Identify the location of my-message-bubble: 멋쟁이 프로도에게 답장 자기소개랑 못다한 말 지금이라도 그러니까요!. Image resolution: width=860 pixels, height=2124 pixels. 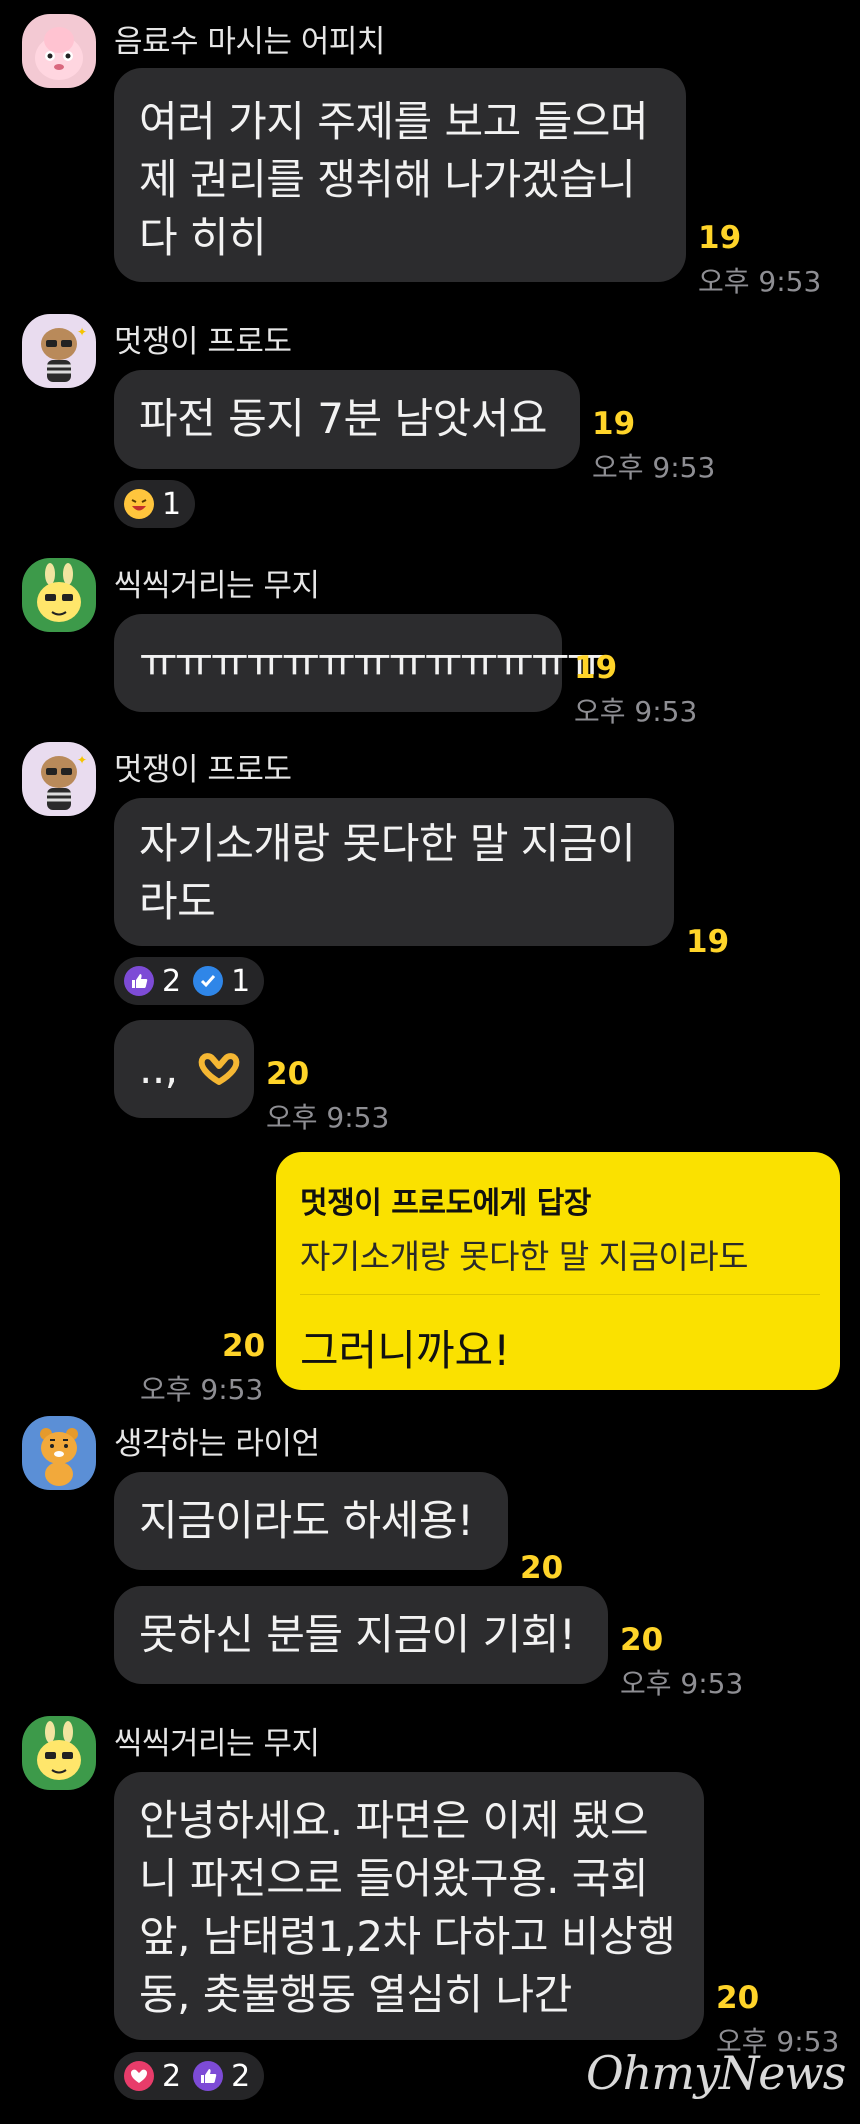
(558, 1271).